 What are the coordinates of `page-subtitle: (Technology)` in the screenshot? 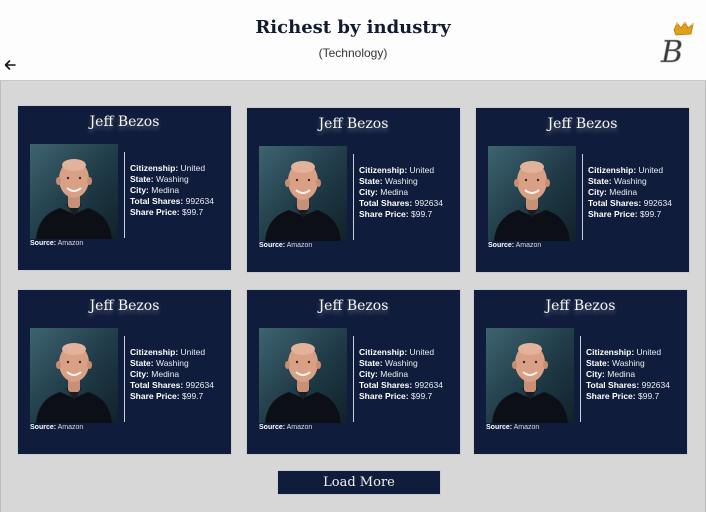 It's located at (353, 53).